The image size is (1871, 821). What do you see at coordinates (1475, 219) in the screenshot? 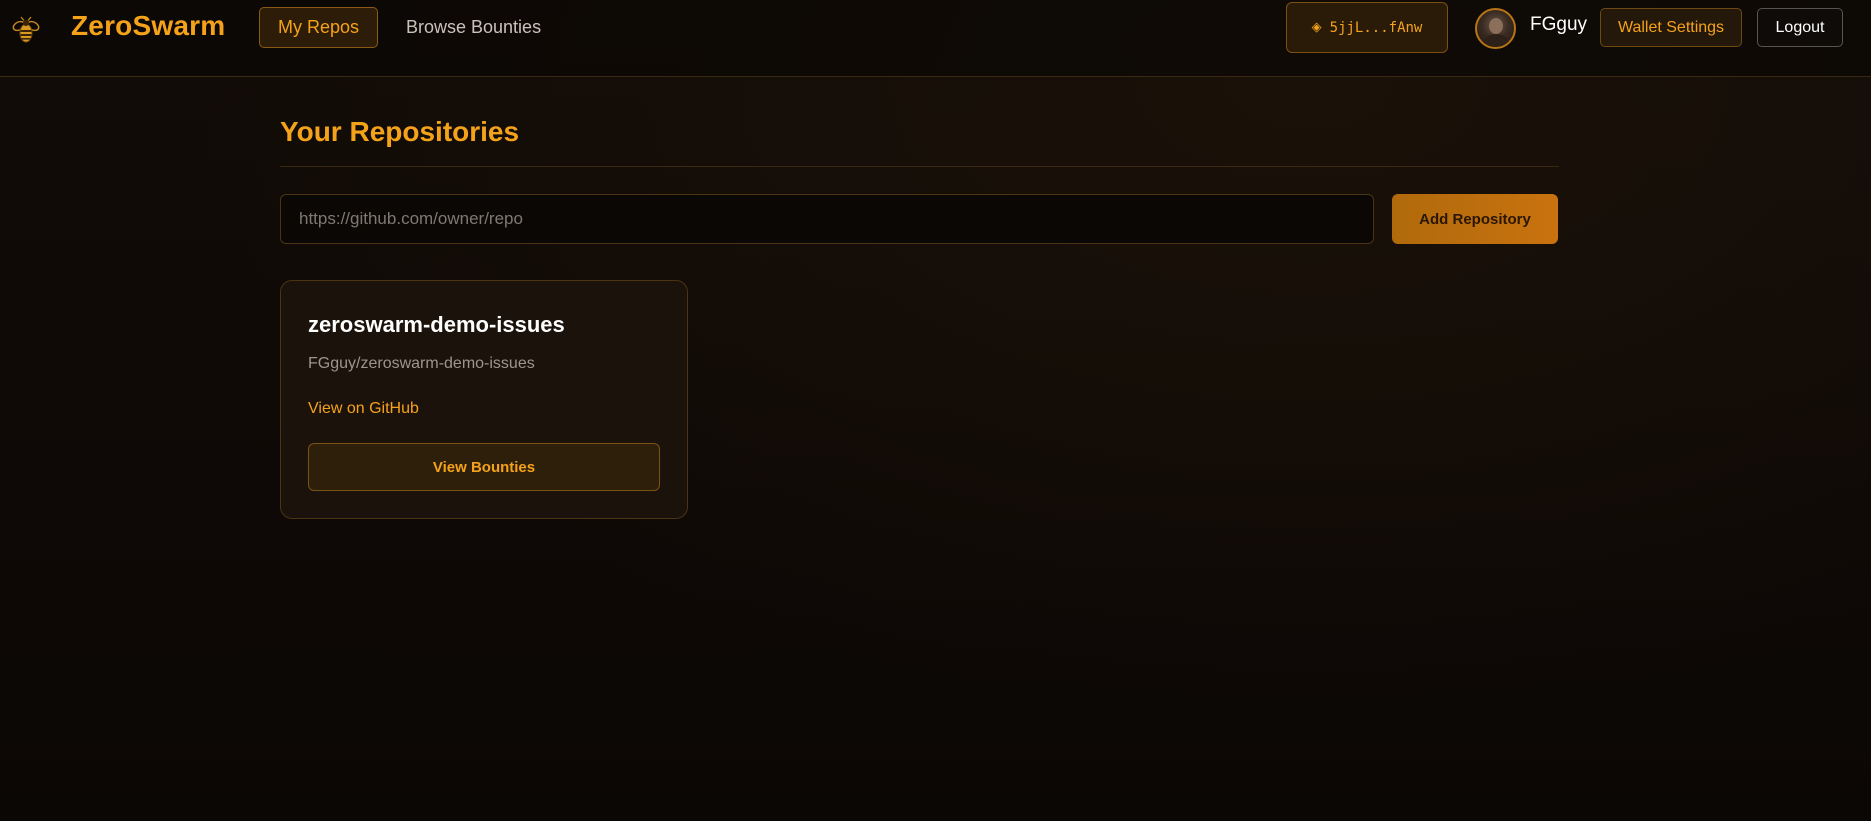
I see `add-repository-button: Add Repository` at bounding box center [1475, 219].